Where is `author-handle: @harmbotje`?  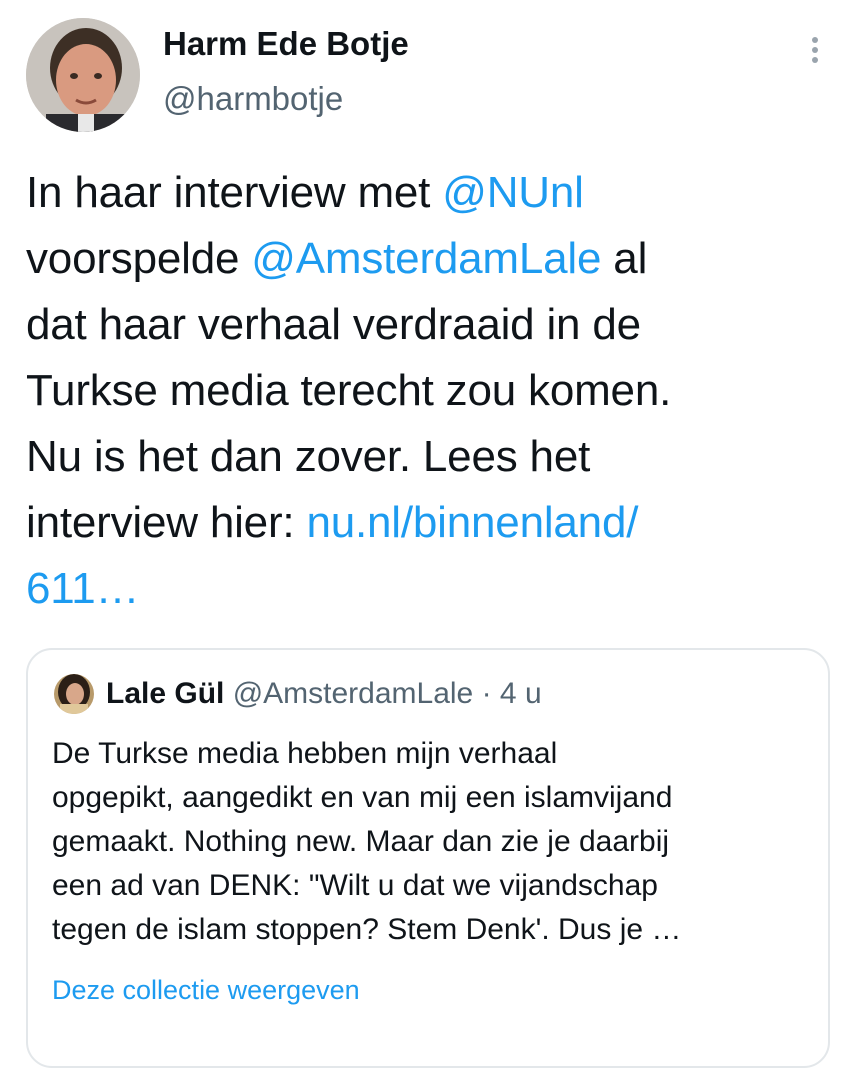
author-handle: @harmbotje is located at coordinates (253, 99).